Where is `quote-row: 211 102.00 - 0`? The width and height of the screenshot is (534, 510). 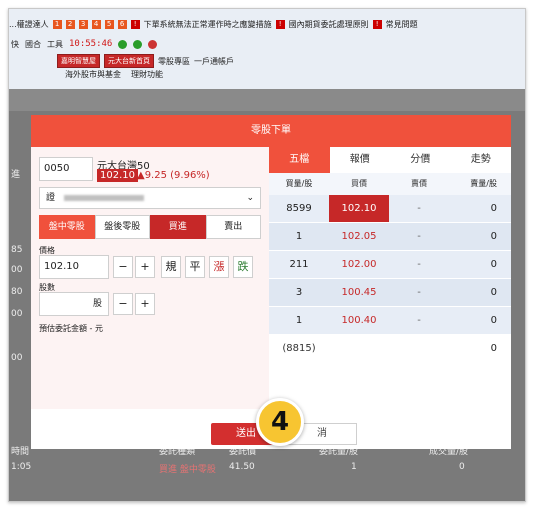
quote-row: 211 102.00 - 0 is located at coordinates (390, 265).